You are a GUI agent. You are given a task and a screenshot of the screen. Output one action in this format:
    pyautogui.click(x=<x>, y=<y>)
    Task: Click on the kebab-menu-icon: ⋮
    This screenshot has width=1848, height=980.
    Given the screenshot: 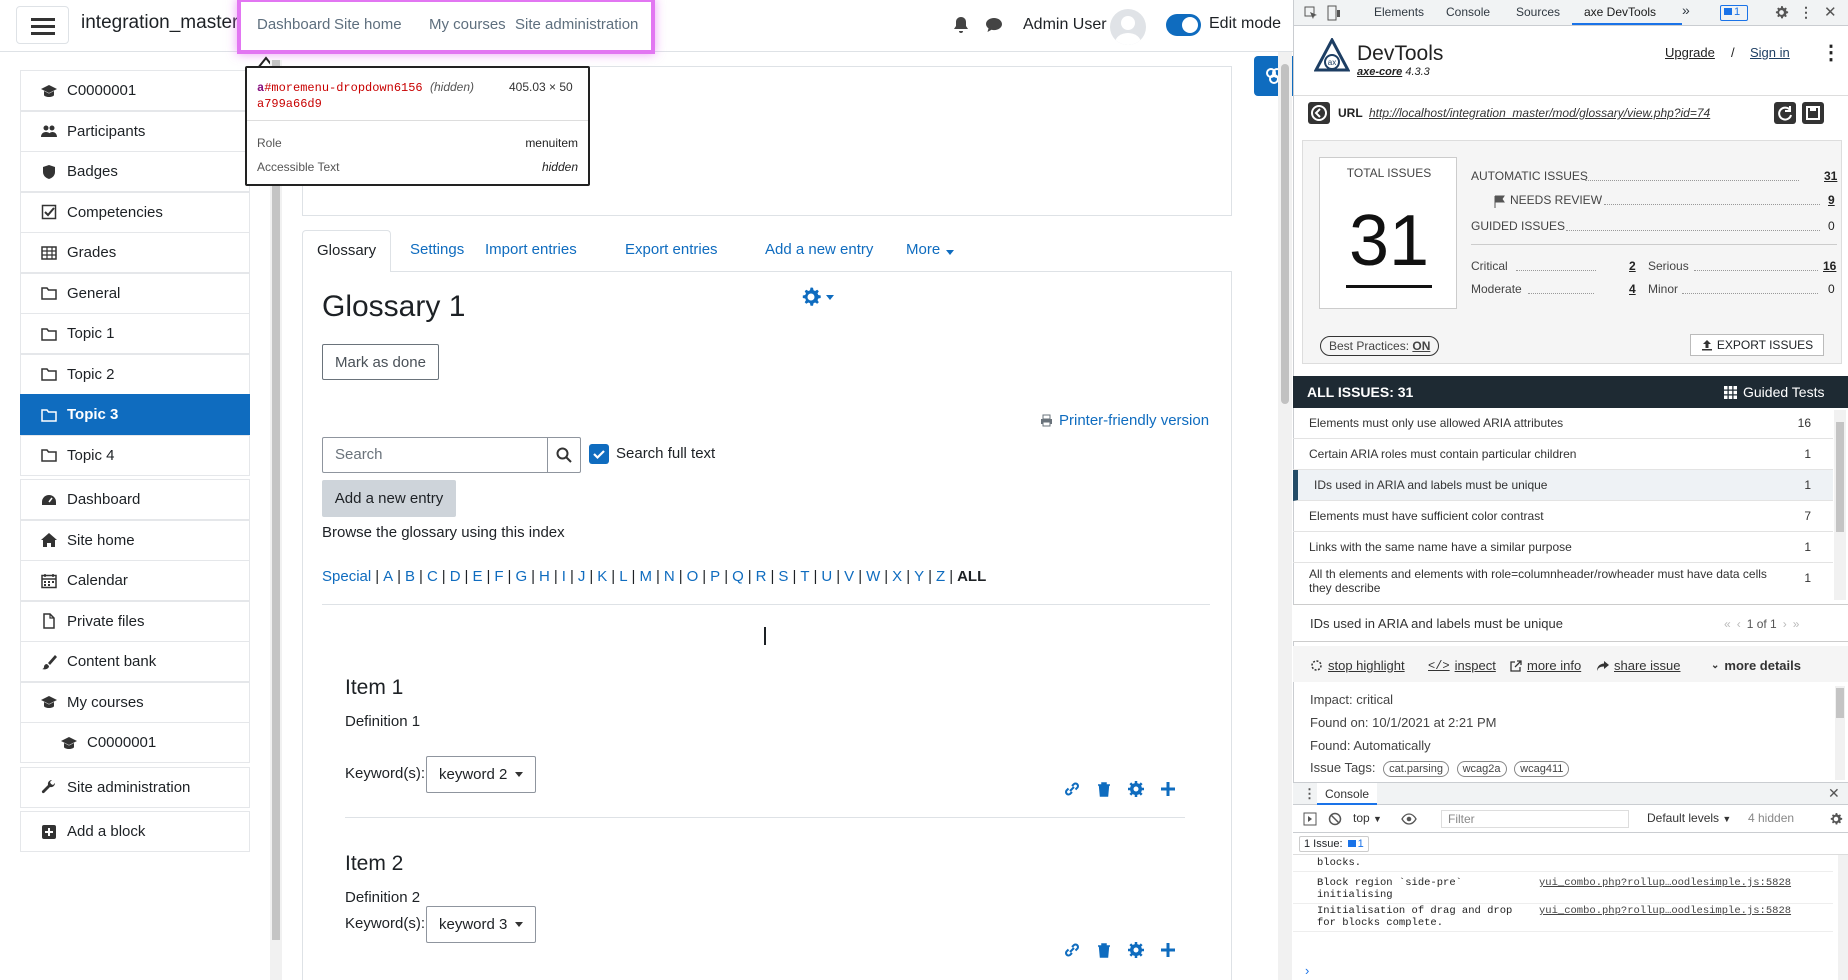 What is the action you would take?
    pyautogui.click(x=1806, y=12)
    